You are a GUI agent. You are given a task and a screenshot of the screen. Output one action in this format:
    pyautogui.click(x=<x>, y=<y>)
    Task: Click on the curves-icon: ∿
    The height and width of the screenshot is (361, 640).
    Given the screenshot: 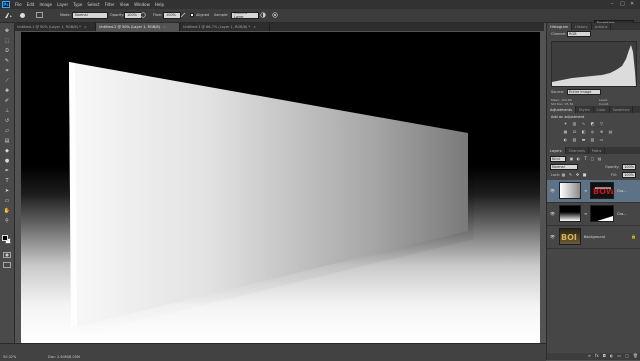 What is the action you would take?
    pyautogui.click(x=583, y=123)
    